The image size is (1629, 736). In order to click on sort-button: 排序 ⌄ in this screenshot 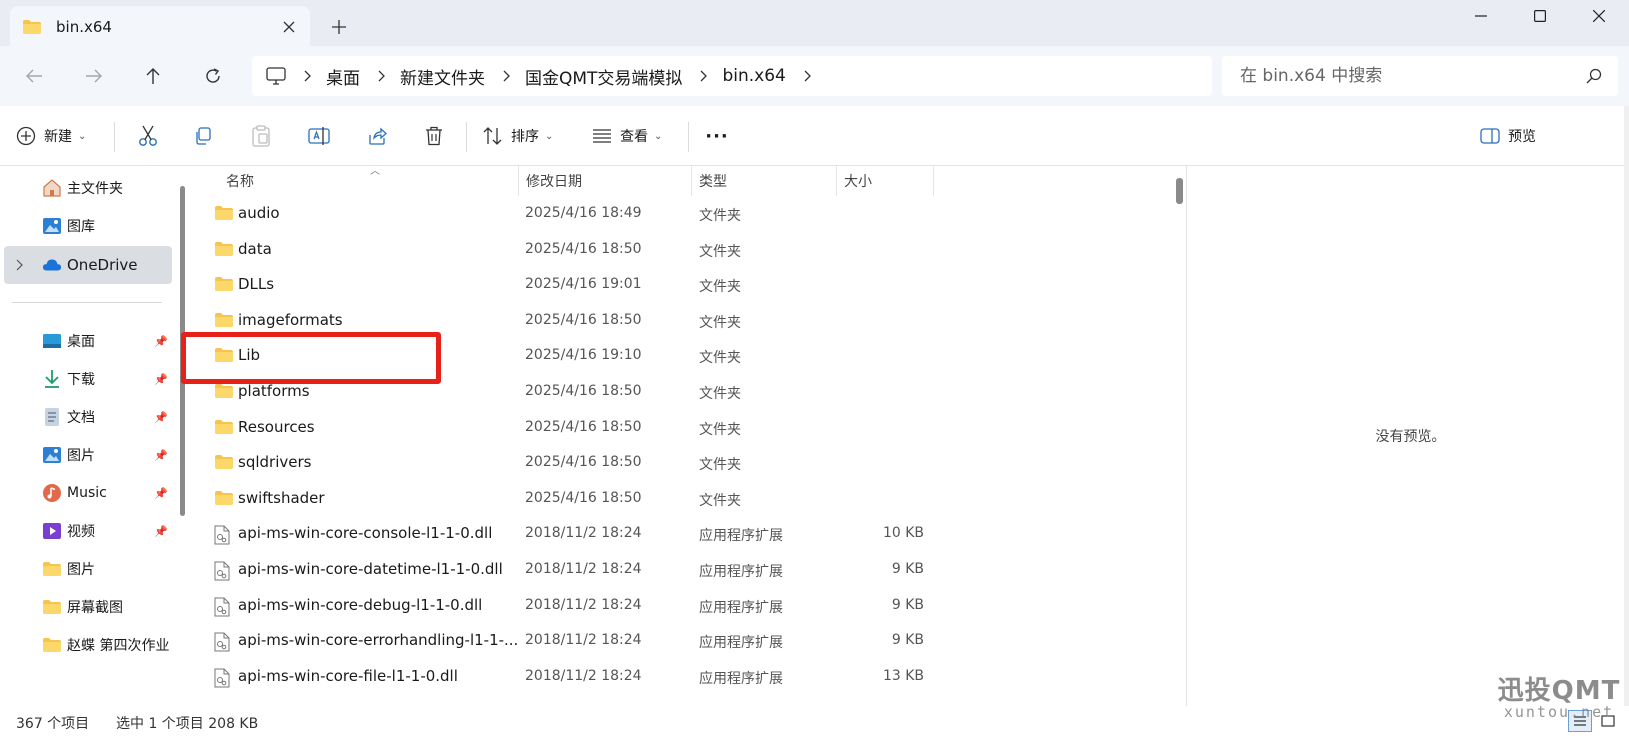, I will do `click(518, 136)`.